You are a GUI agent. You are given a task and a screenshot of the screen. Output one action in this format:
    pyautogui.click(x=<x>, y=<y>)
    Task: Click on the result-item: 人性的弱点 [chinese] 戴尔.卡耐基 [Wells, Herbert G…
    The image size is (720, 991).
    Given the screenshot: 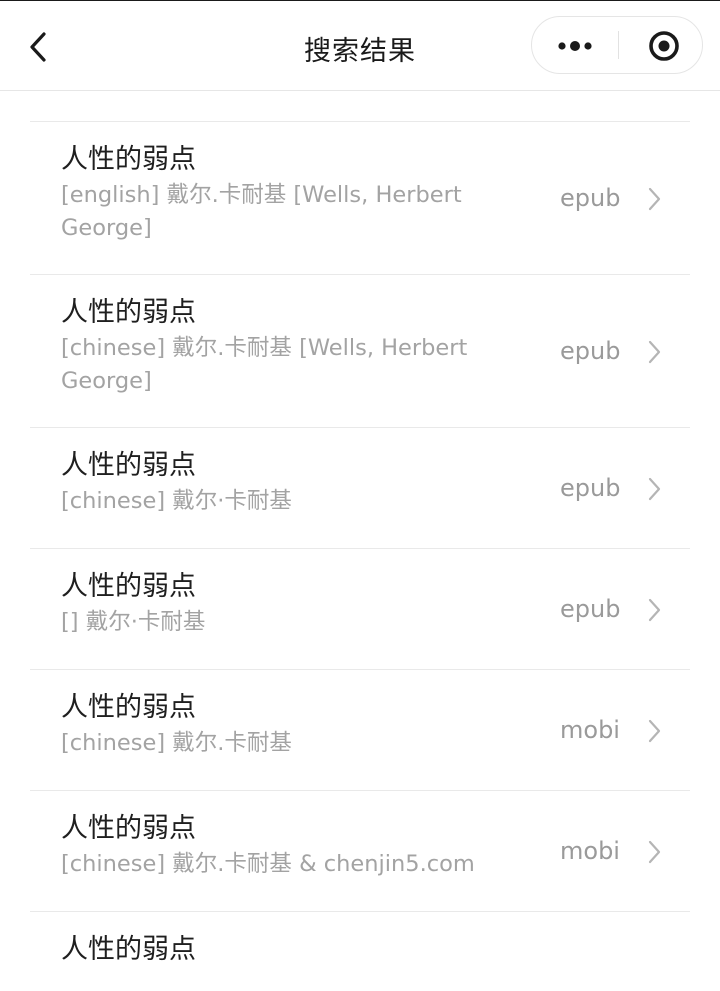 What is the action you would take?
    pyautogui.click(x=360, y=350)
    